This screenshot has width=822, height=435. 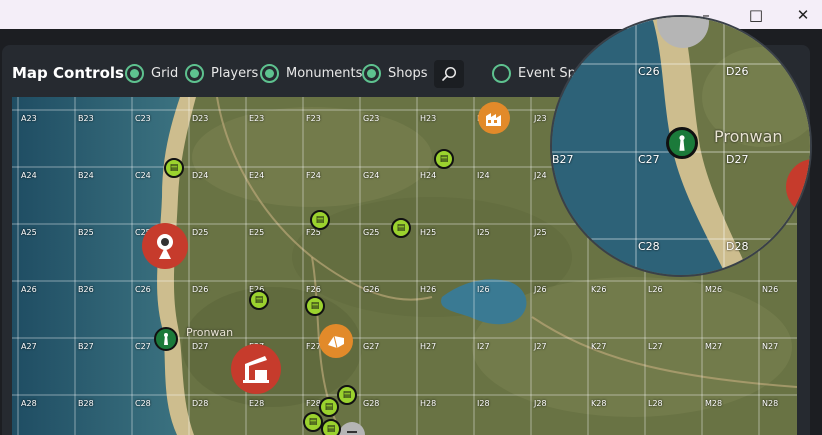 I want to click on players-label: Players, so click(x=235, y=73).